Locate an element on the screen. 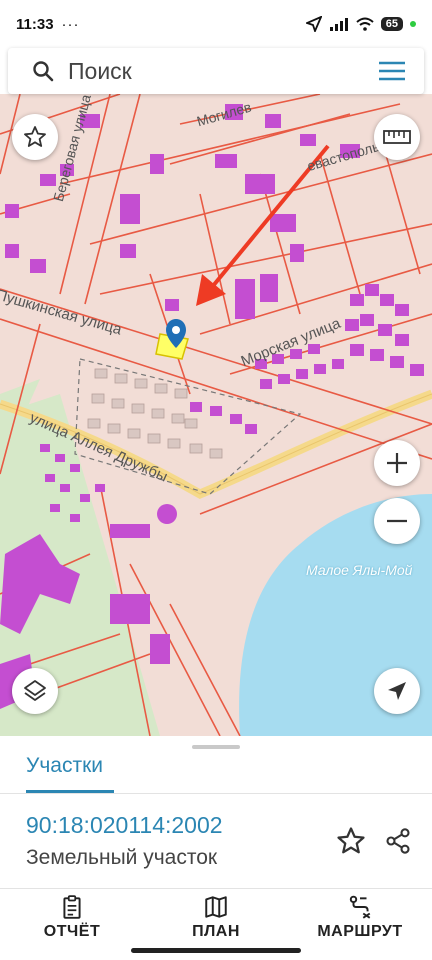 The width and height of the screenshot is (432, 960). clipboard-icon is located at coordinates (72, 907).